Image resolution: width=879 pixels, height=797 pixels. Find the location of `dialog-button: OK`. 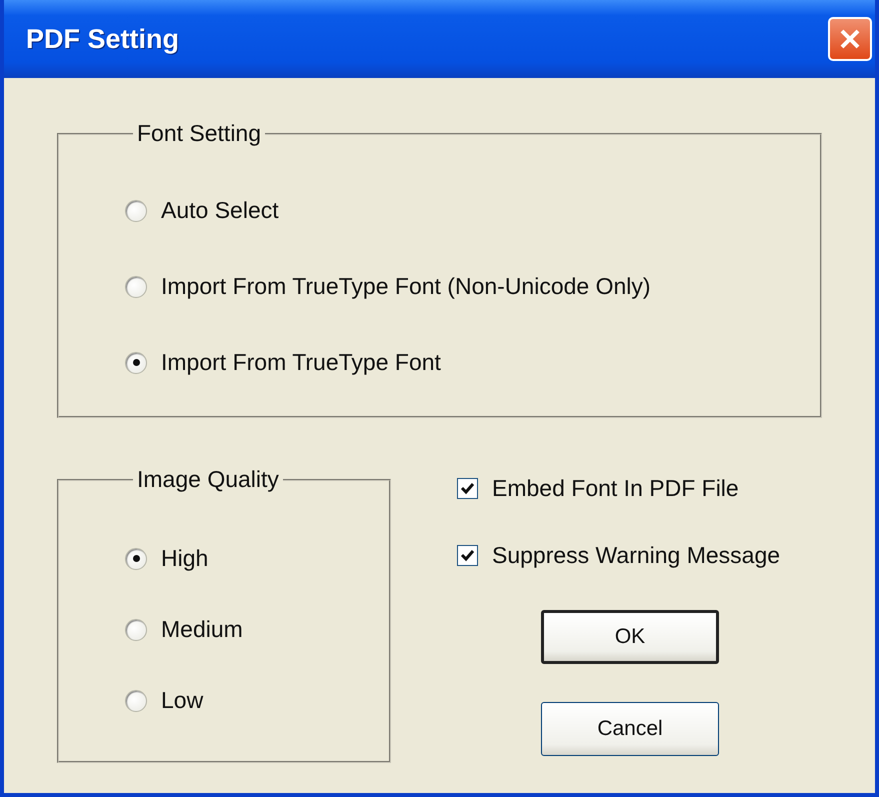

dialog-button: OK is located at coordinates (630, 637).